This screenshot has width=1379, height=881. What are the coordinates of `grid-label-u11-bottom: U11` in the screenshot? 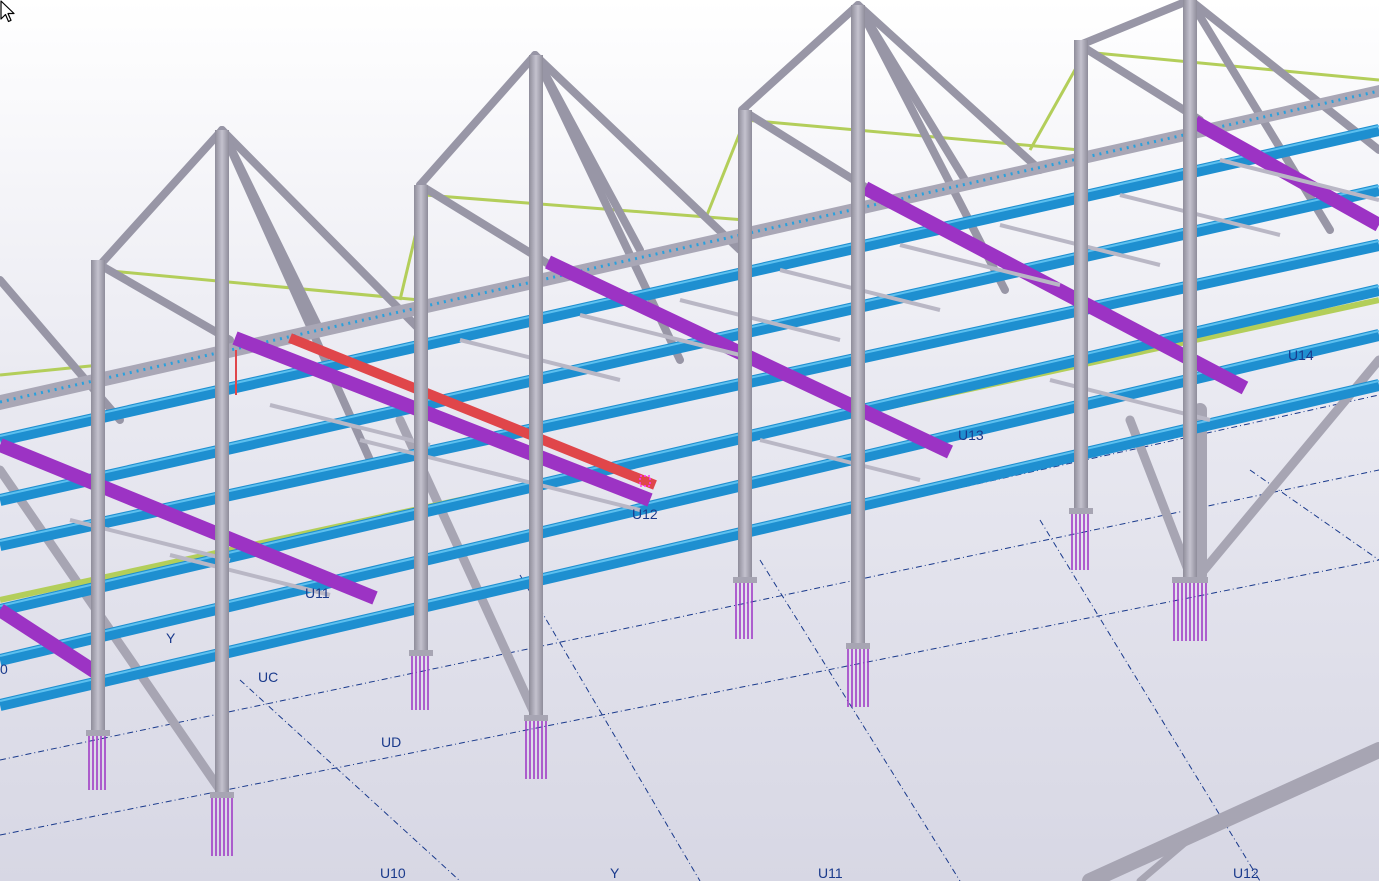 It's located at (830, 873).